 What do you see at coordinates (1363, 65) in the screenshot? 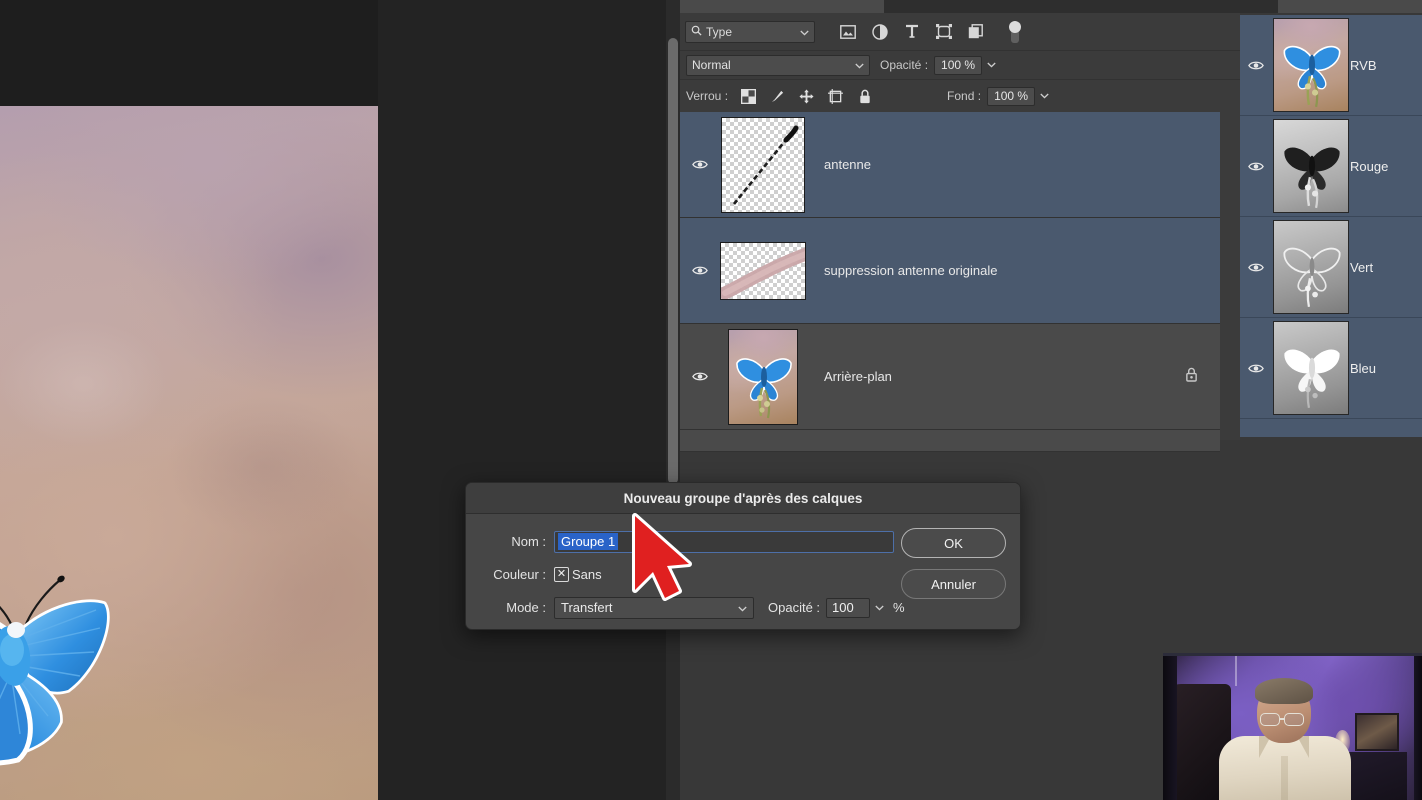
I see `channel-name: RVB` at bounding box center [1363, 65].